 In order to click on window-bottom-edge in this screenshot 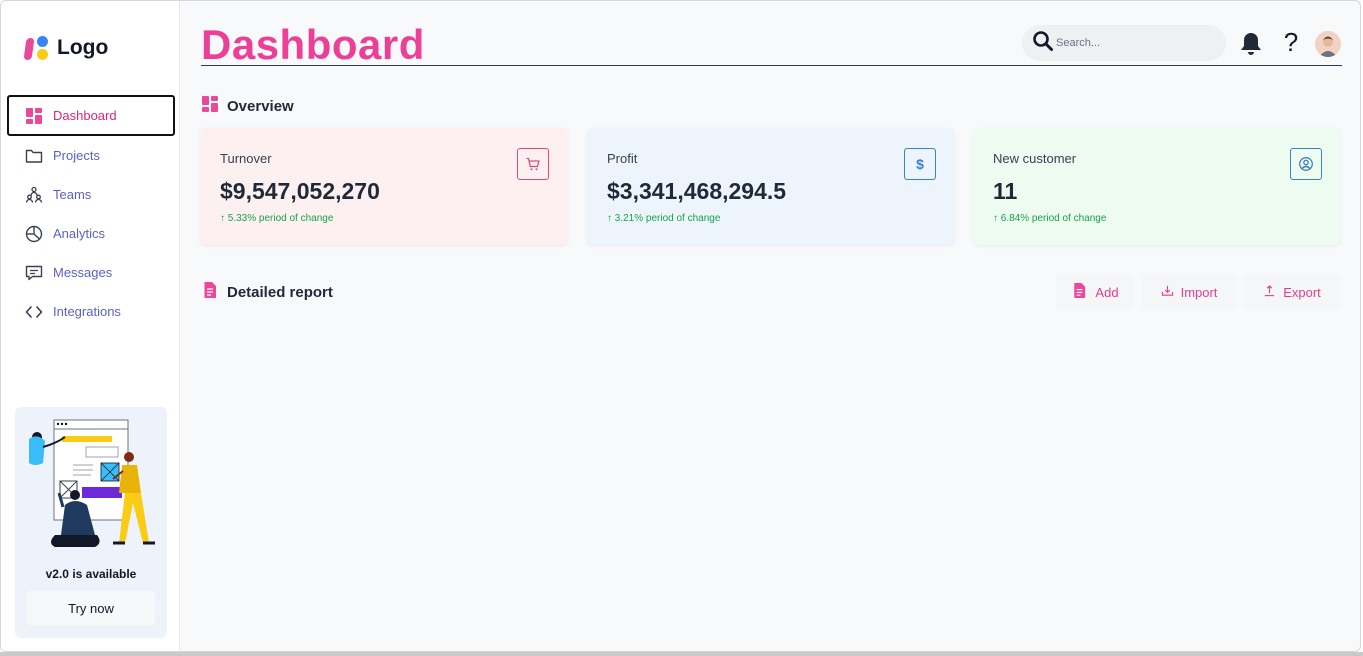, I will do `click(681, 654)`.